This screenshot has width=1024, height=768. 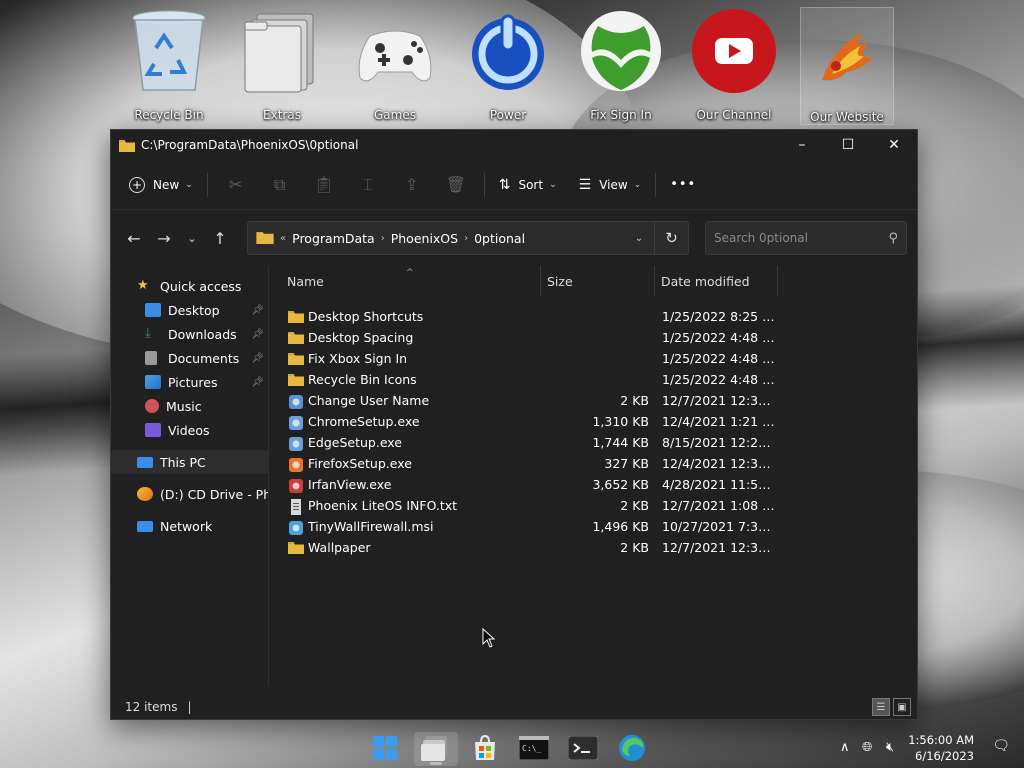 I want to click on nav-item-documents: Documents 📌︎, so click(x=189, y=358).